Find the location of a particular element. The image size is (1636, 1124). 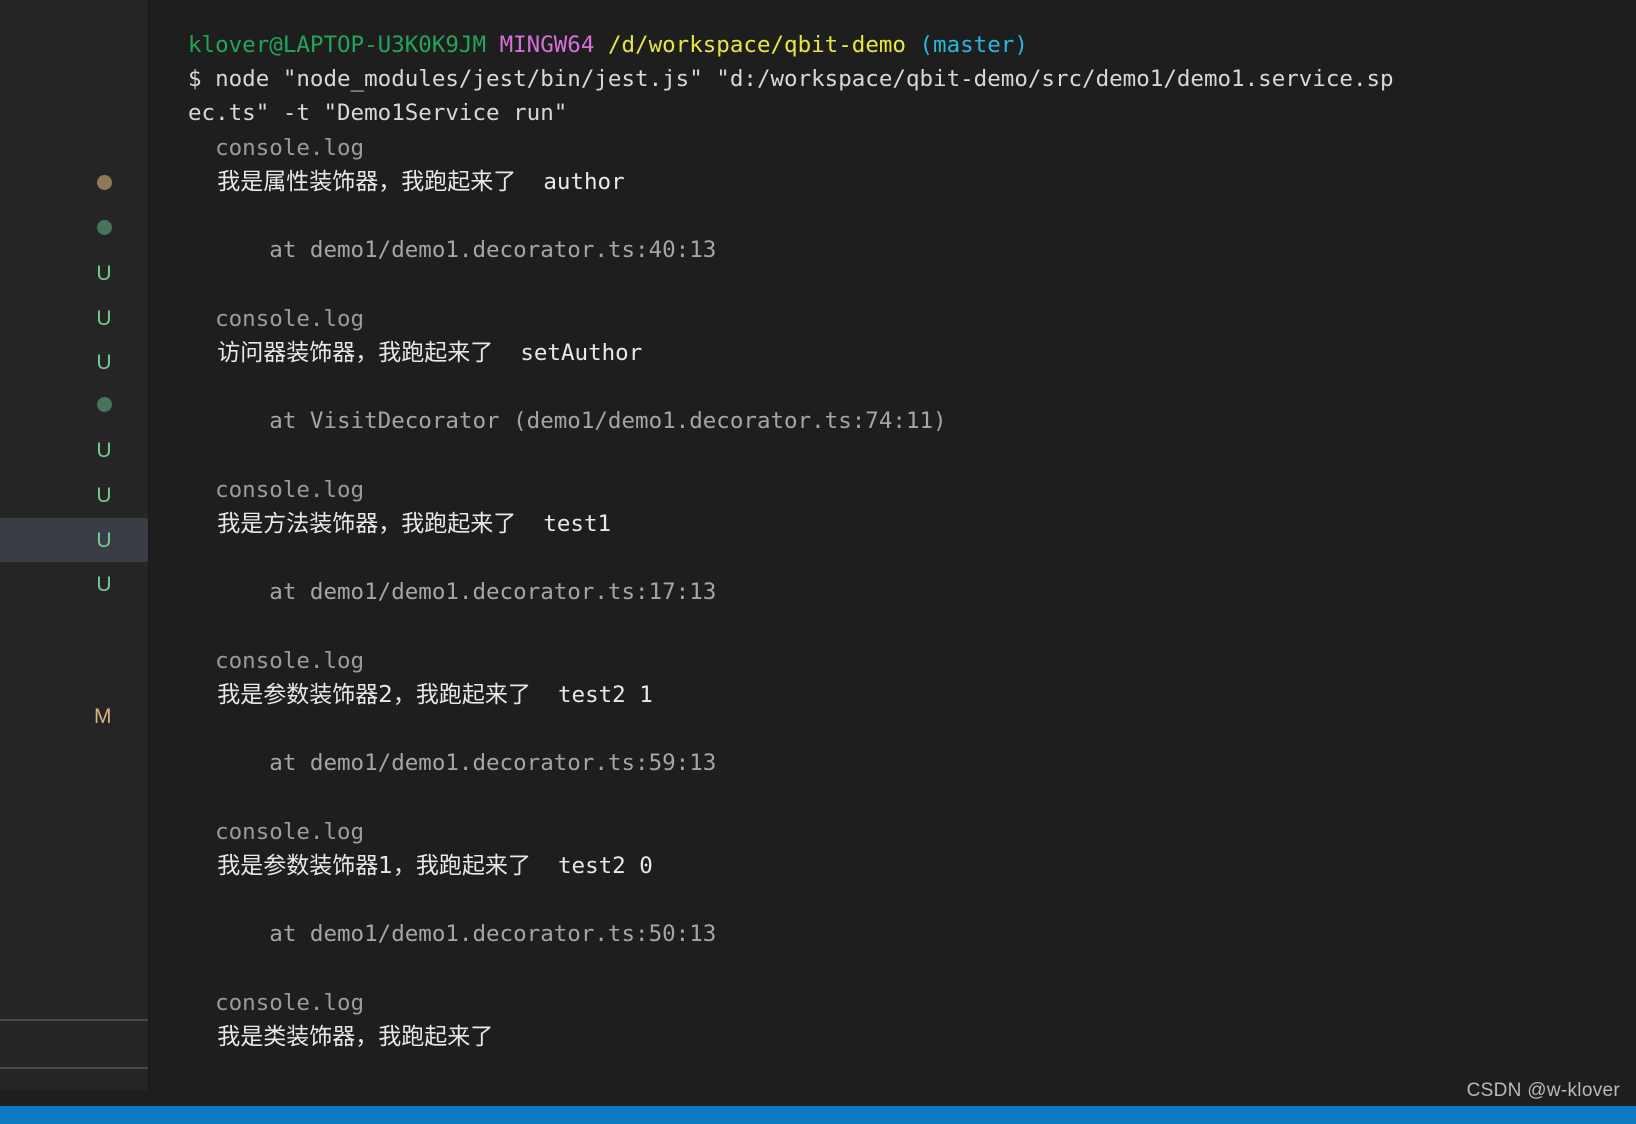

log-message-text: 我是参数装饰器1，我跑起来了 is located at coordinates (359, 865).